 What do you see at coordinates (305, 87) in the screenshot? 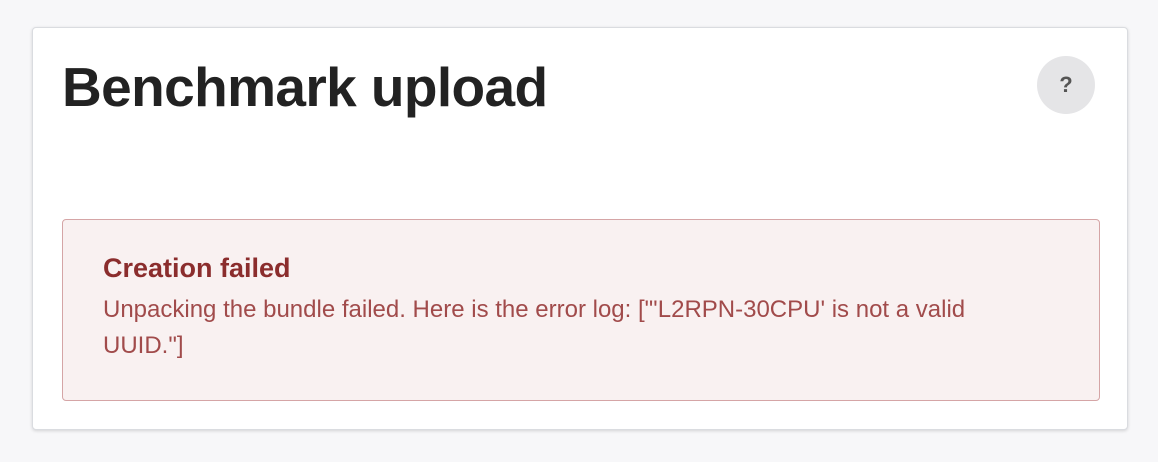
I see `page-title: Benchmark upload` at bounding box center [305, 87].